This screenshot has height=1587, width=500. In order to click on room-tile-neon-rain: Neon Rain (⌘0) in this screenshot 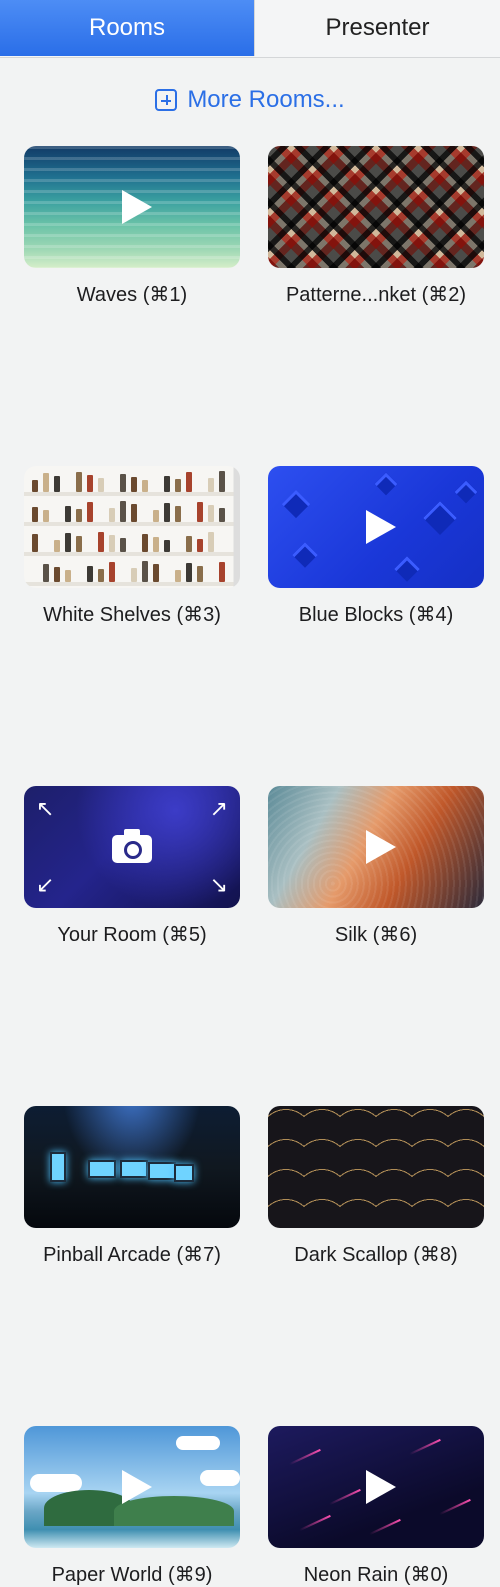, I will do `click(376, 1506)`.